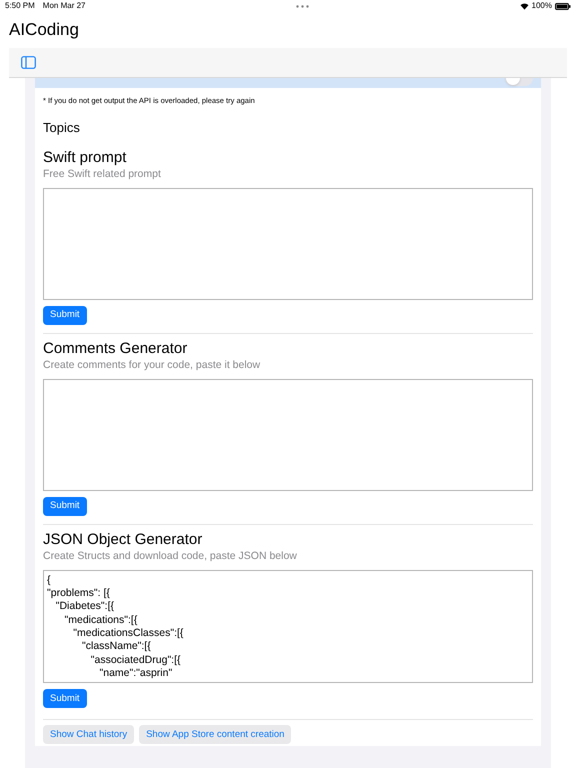 Image resolution: width=576 pixels, height=768 pixels. Describe the element at coordinates (562, 6) in the screenshot. I see `battery-icon` at that location.